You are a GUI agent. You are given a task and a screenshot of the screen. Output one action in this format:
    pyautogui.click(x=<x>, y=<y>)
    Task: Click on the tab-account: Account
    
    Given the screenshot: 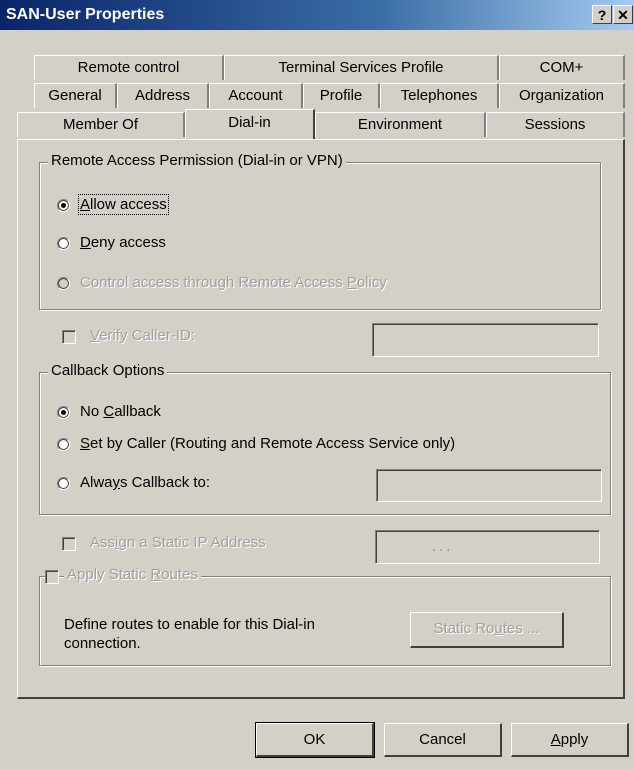 What is the action you would take?
    pyautogui.click(x=256, y=95)
    